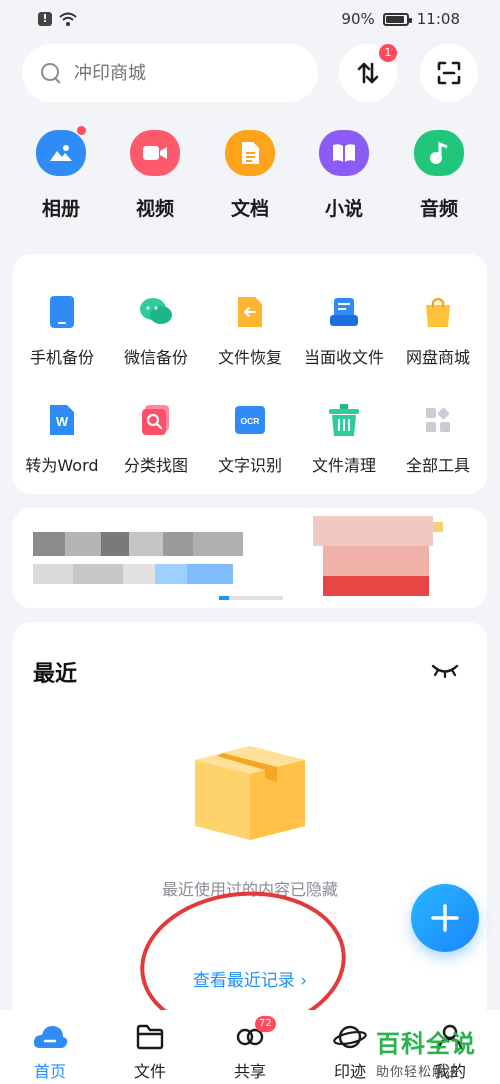 The height and width of the screenshot is (1084, 500). I want to click on share-badge: 72, so click(265, 1024).